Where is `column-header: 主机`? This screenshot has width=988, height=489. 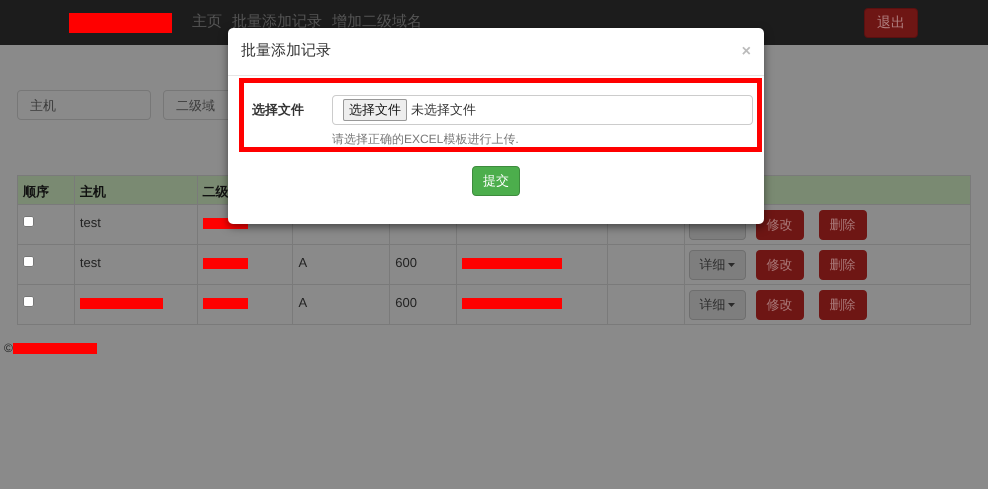 column-header: 主机 is located at coordinates (93, 191).